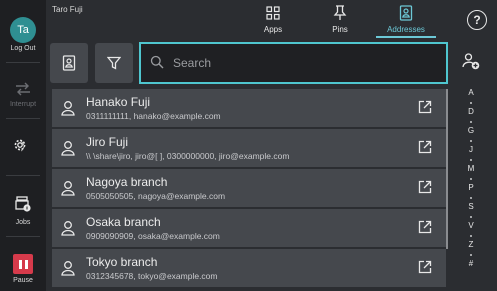 This screenshot has height=291, width=497. I want to click on index-letter: M, so click(471, 168).